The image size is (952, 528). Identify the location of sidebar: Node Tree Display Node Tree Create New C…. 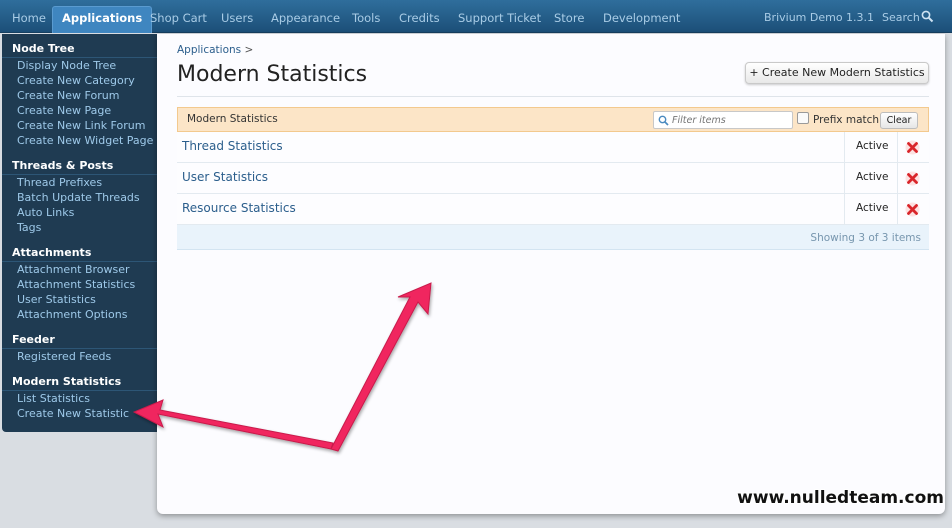
(80, 233).